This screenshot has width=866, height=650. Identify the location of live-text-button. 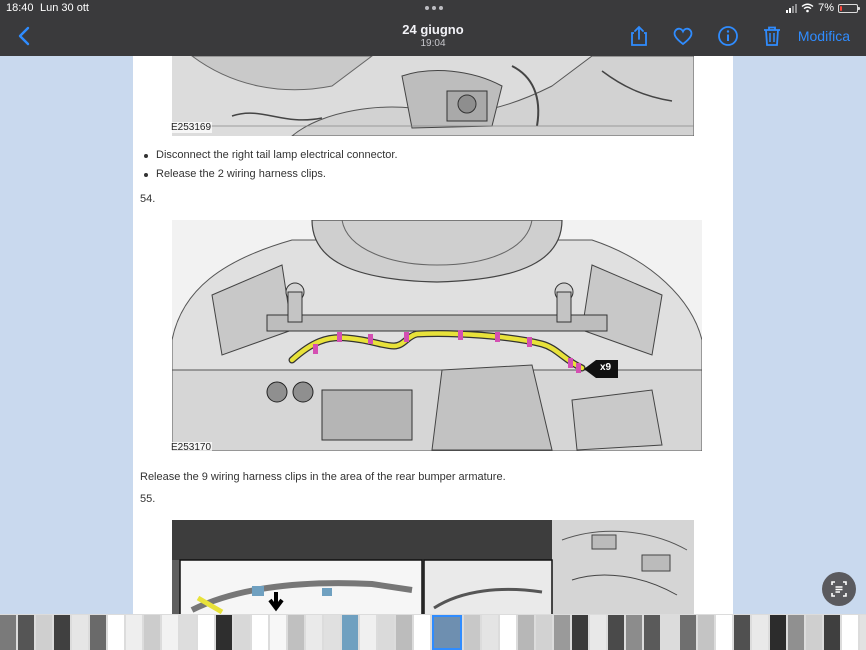
(839, 589).